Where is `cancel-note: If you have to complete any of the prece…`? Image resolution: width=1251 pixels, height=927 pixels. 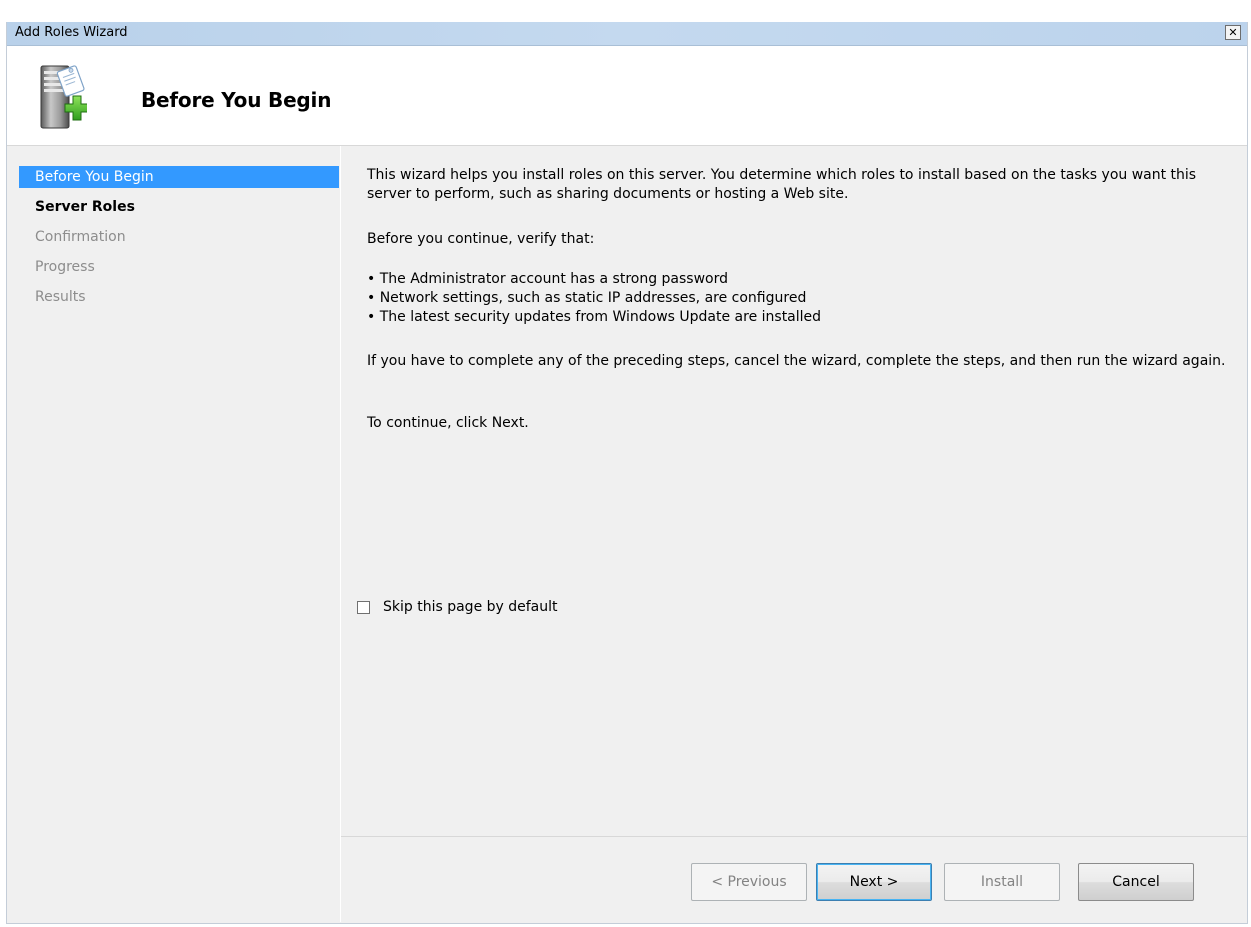 cancel-note: If you have to complete any of the prece… is located at coordinates (796, 361).